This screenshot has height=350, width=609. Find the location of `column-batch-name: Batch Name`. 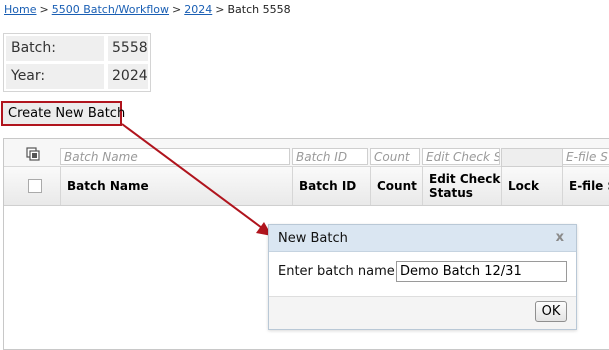

column-batch-name: Batch Name is located at coordinates (176, 186).